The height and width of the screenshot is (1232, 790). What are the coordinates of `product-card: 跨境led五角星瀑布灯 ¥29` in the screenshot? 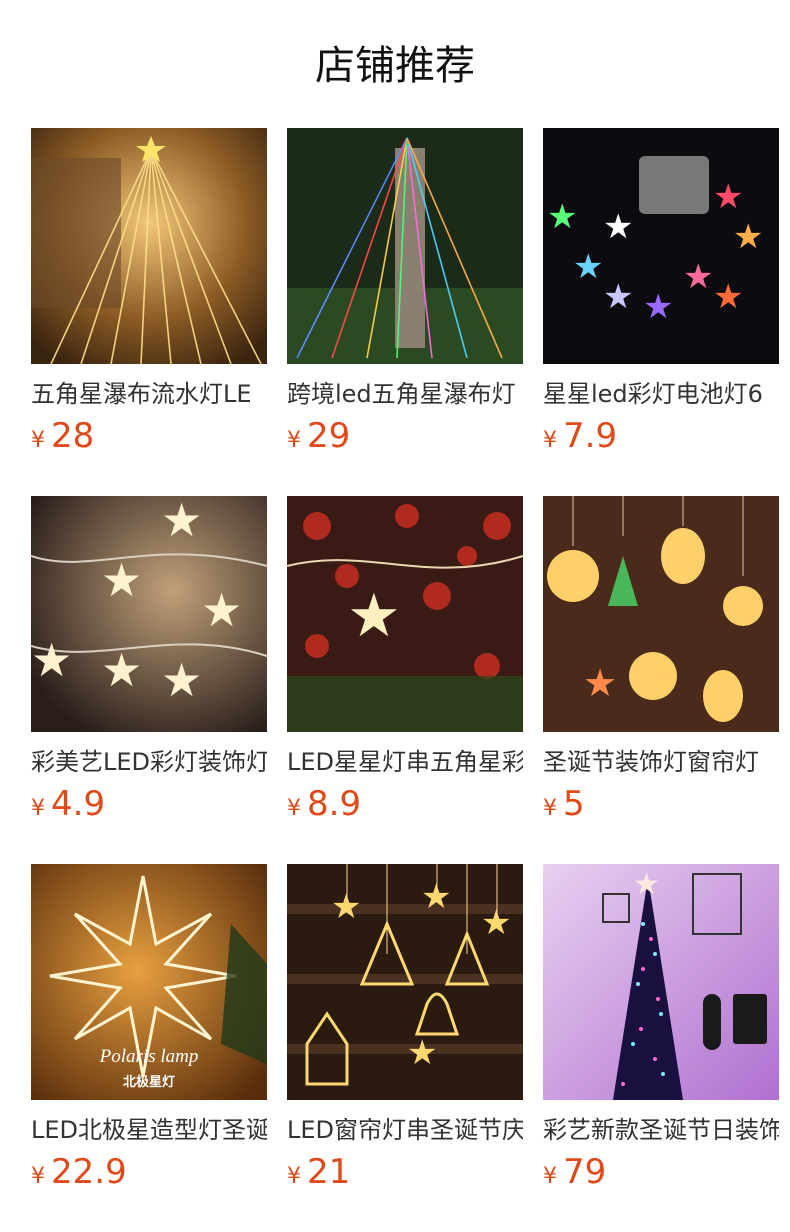 It's located at (405, 292).